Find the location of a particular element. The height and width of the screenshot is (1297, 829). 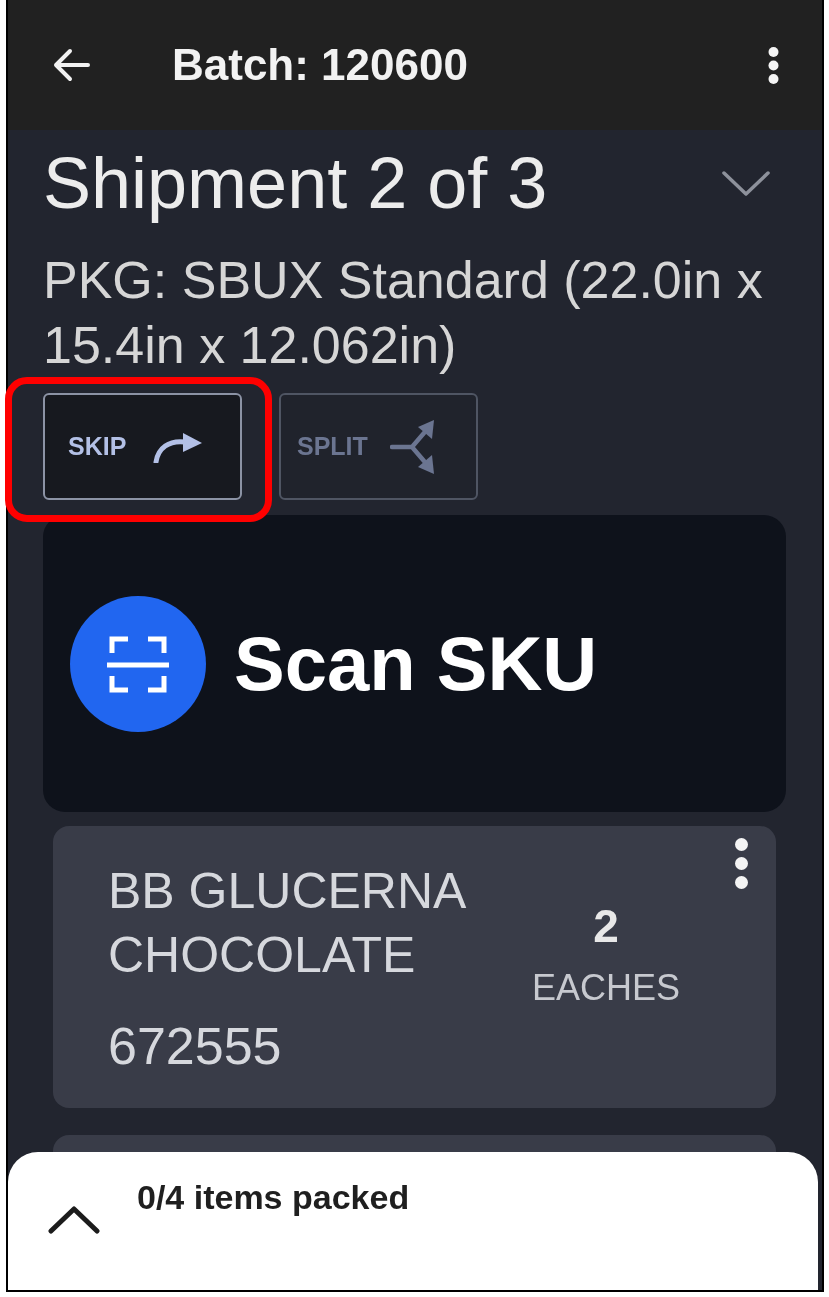

packed-summary: 0/4 items packed is located at coordinates (273, 1197).